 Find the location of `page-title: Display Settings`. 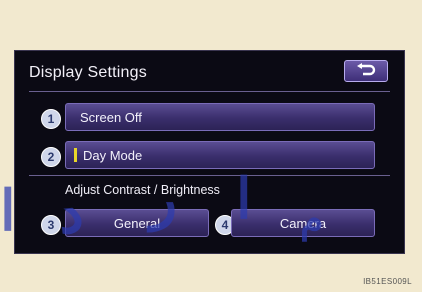

page-title: Display Settings is located at coordinates (88, 72).